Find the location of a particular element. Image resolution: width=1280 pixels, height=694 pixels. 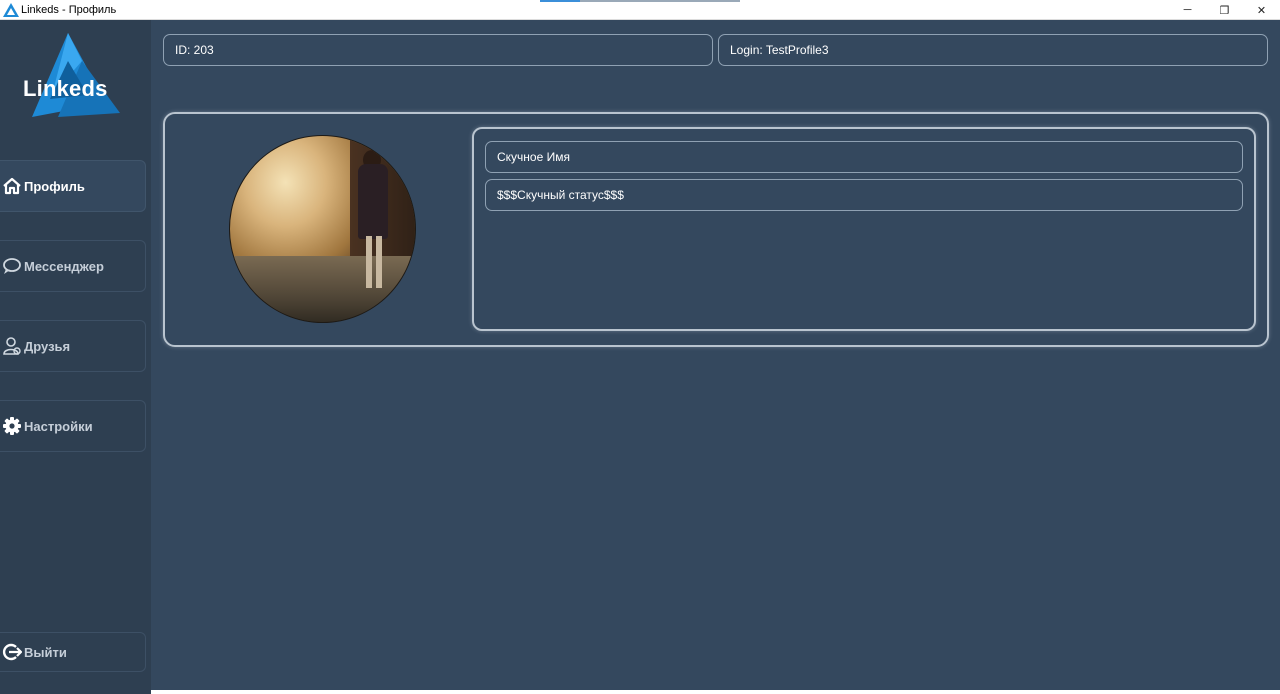

logo-text: Linkeds is located at coordinates (65, 88).